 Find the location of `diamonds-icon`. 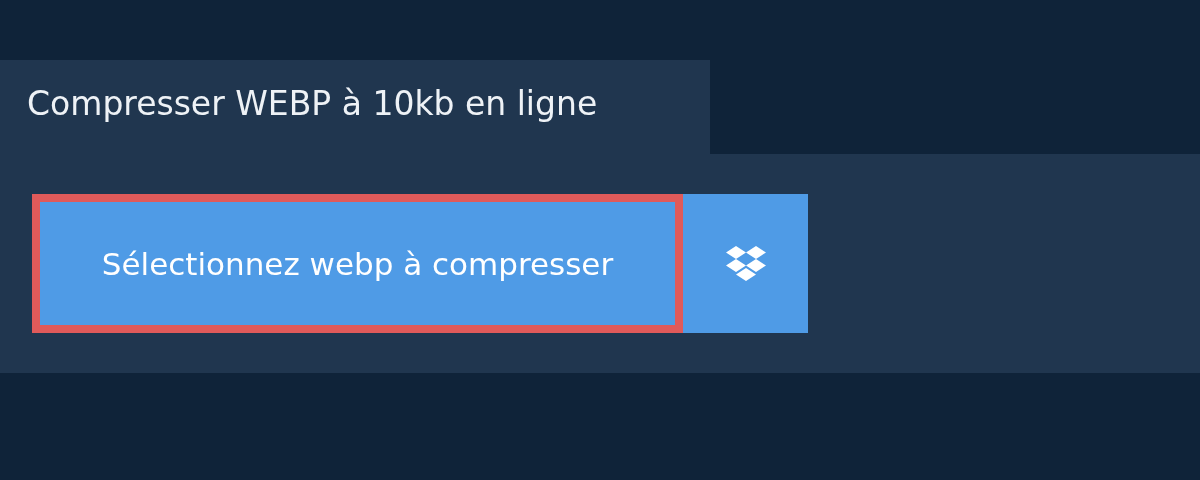

diamonds-icon is located at coordinates (745, 263).